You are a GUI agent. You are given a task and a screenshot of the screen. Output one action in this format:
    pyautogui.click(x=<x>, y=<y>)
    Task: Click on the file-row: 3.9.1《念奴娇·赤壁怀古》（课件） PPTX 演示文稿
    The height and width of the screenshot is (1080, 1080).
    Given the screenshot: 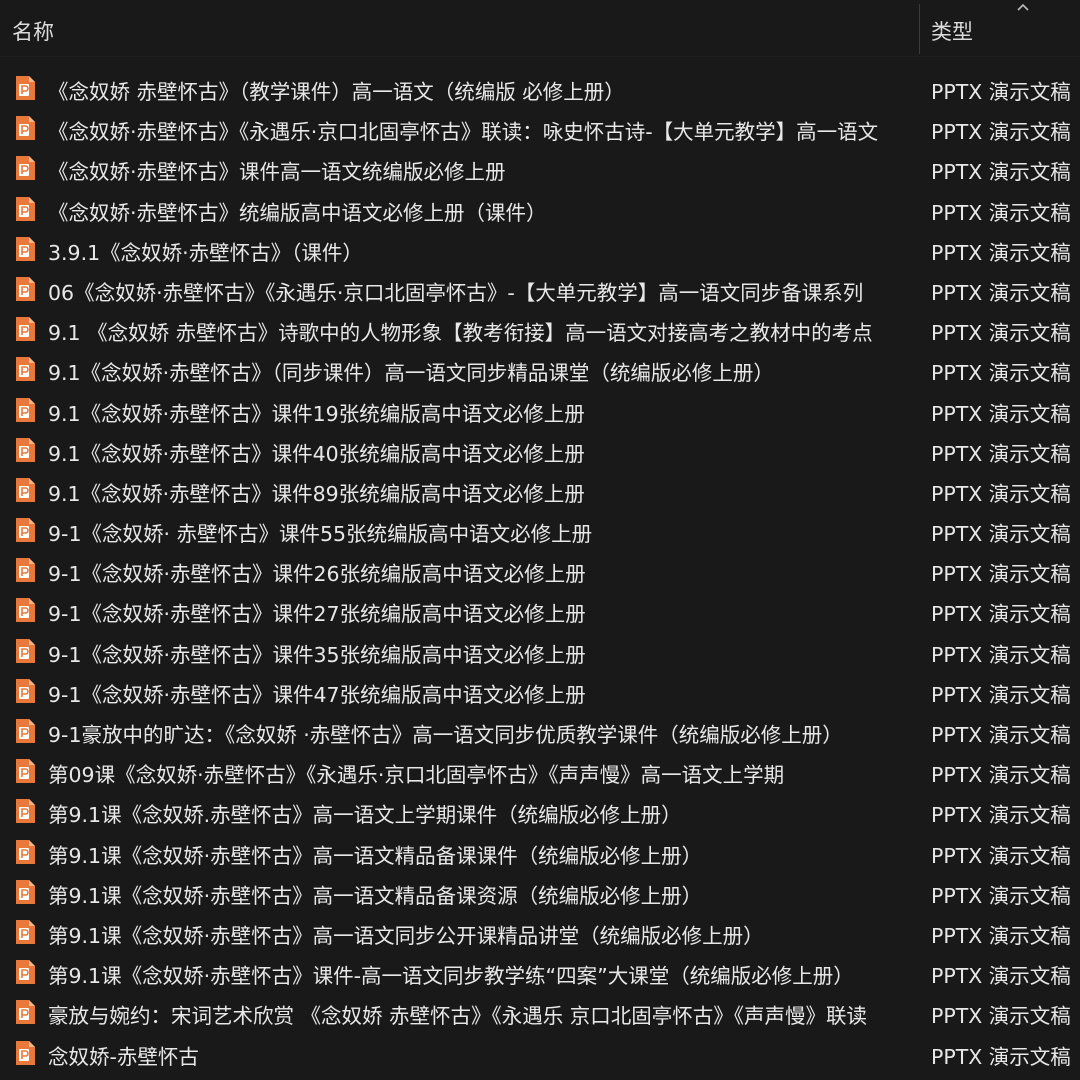 What is the action you would take?
    pyautogui.click(x=540, y=249)
    